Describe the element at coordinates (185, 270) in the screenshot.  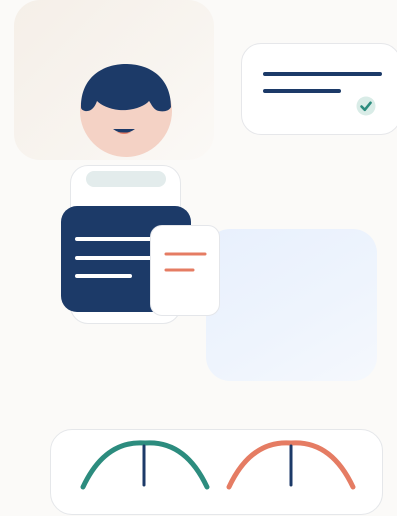
I see `document-card-white` at that location.